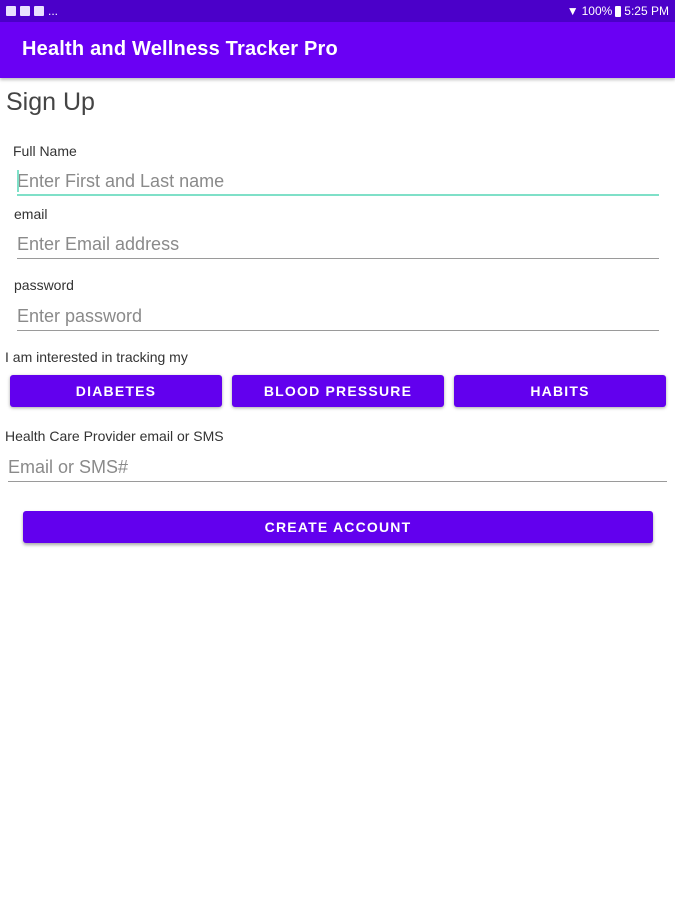 This screenshot has height=900, width=675. Describe the element at coordinates (39, 11) in the screenshot. I see `message-icon` at that location.